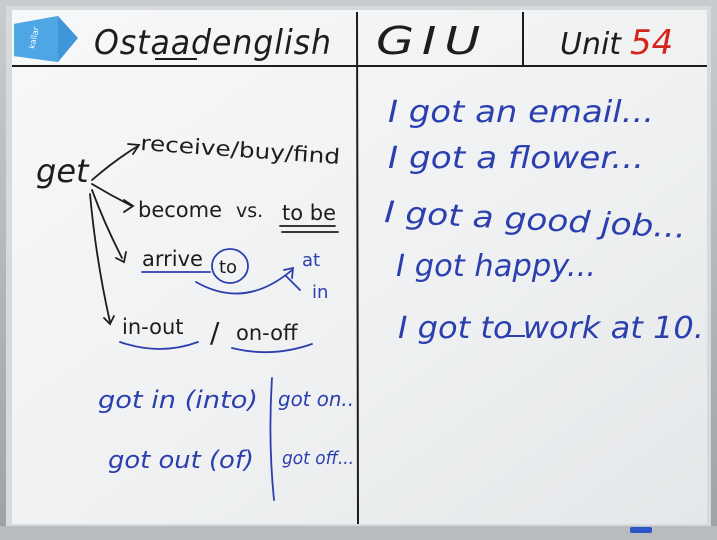 This screenshot has height=540, width=717. I want to click on prep-to: to, so click(228, 267).